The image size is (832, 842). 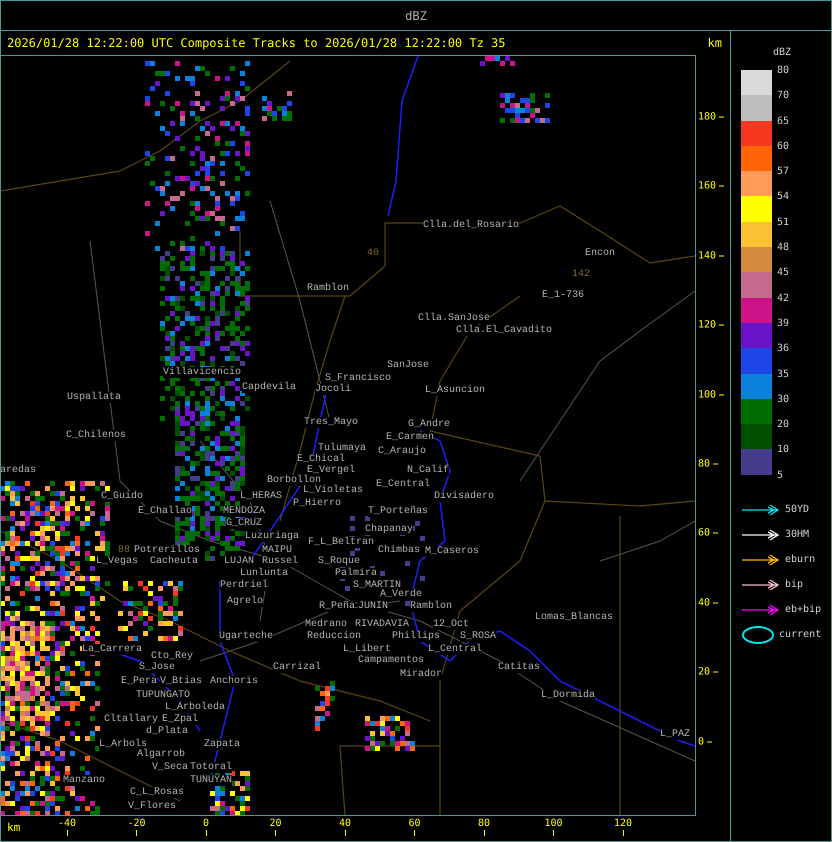 I want to click on axis-tick-label: -40, so click(x=67, y=823).